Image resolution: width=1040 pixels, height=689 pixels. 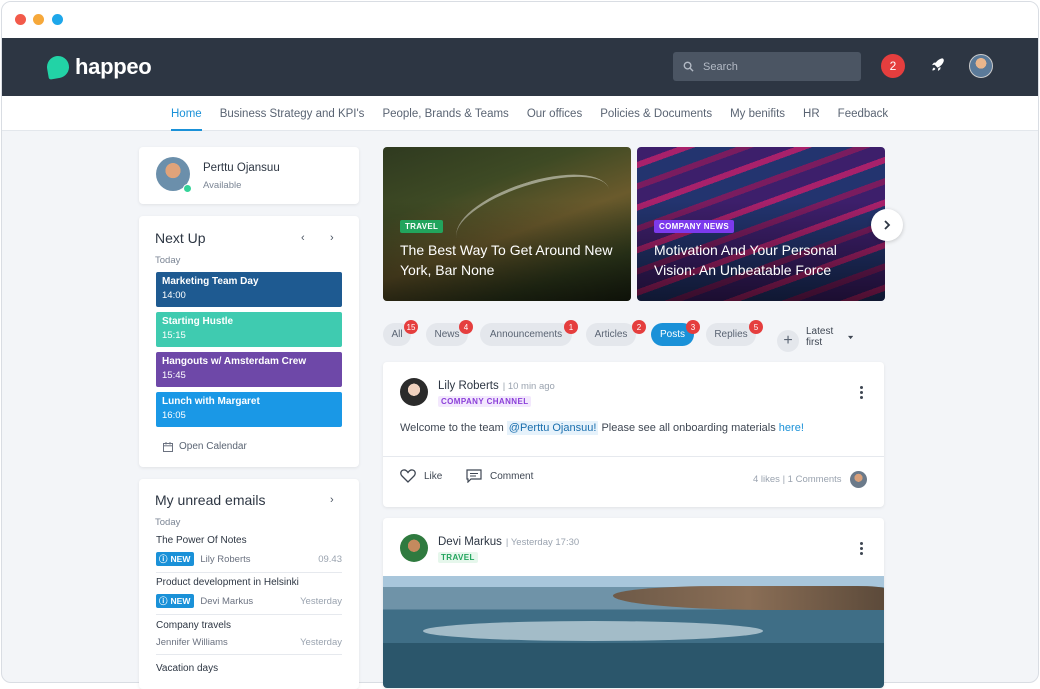 I want to click on calendar-event: Hangouts w/ Amsterdam Crew 15:45, so click(x=249, y=369).